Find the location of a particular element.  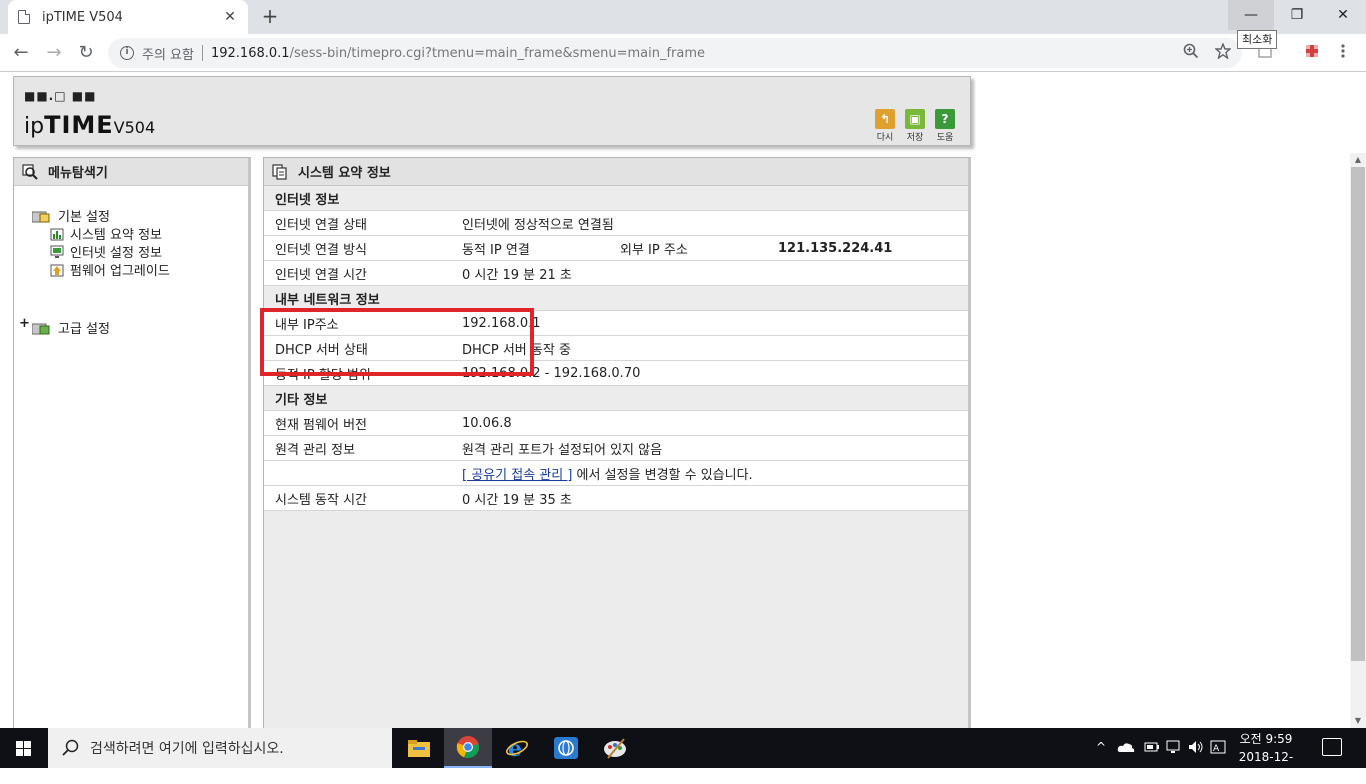

internet-explorer-icon: e is located at coordinates (517, 748).